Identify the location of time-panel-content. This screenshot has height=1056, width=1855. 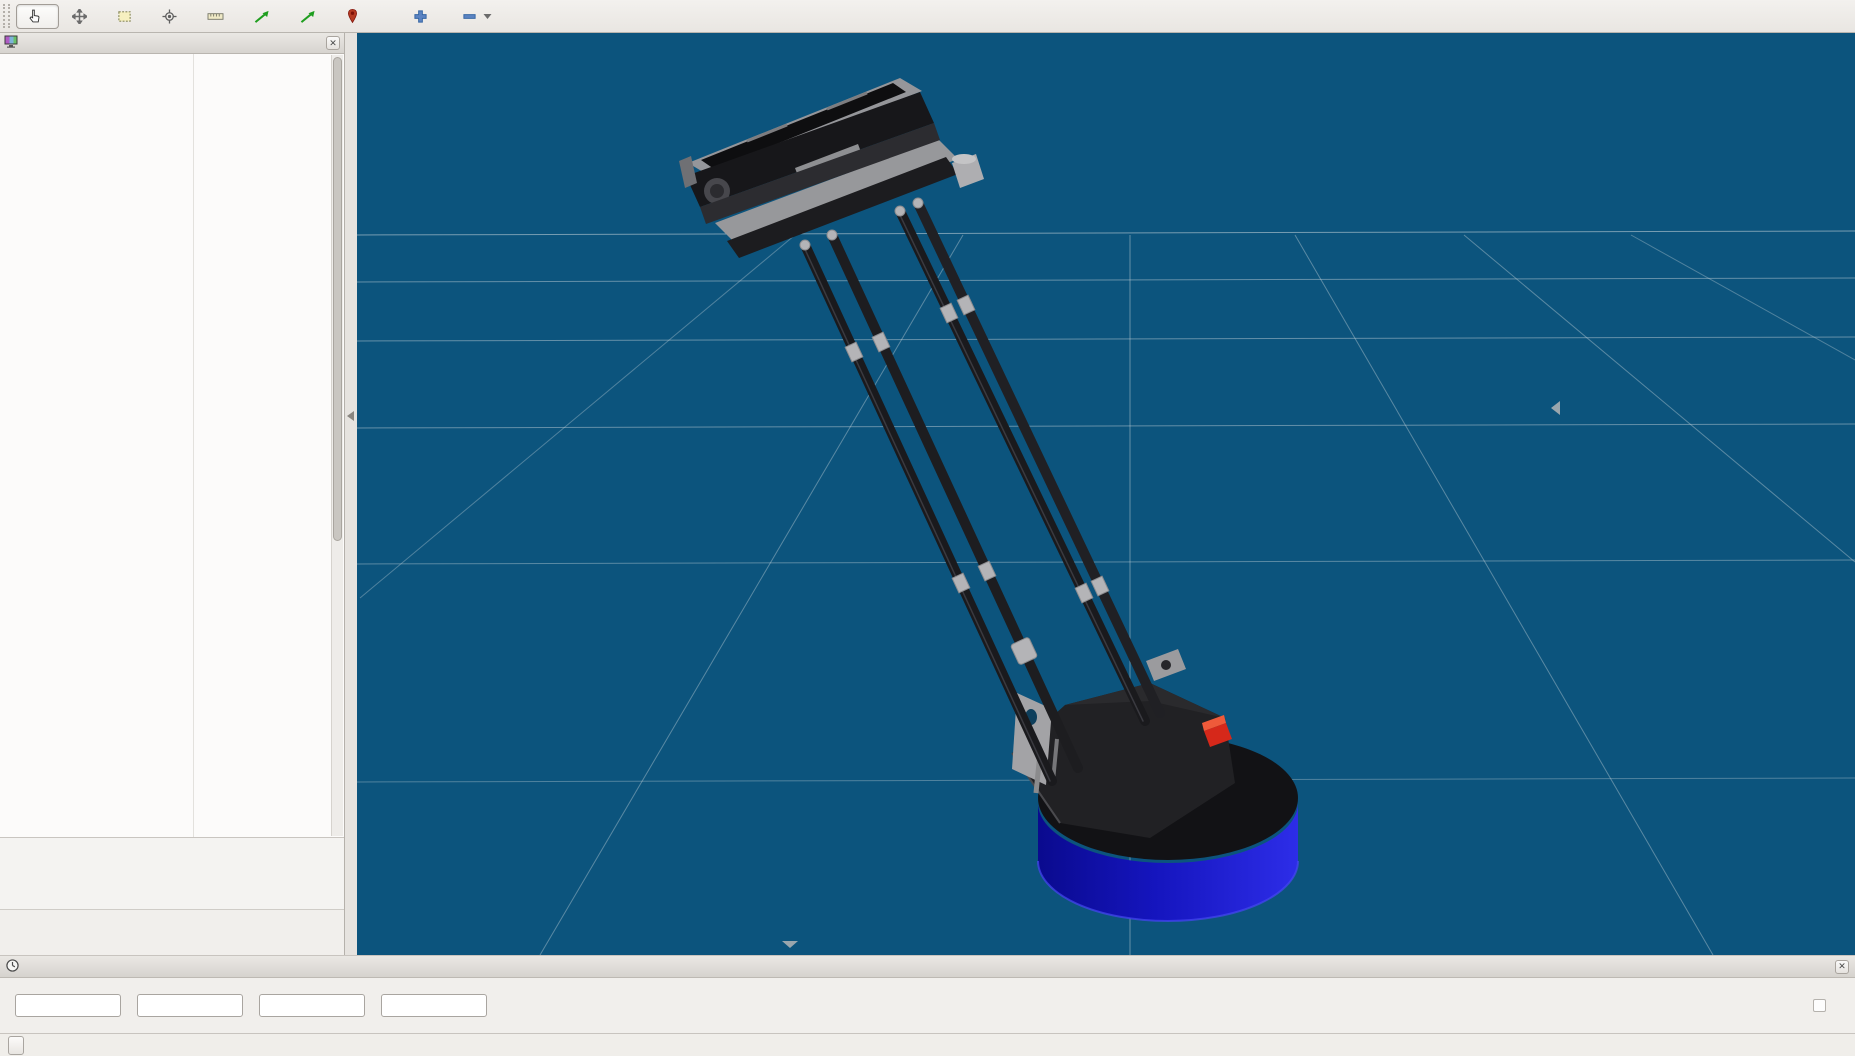
(927, 1005).